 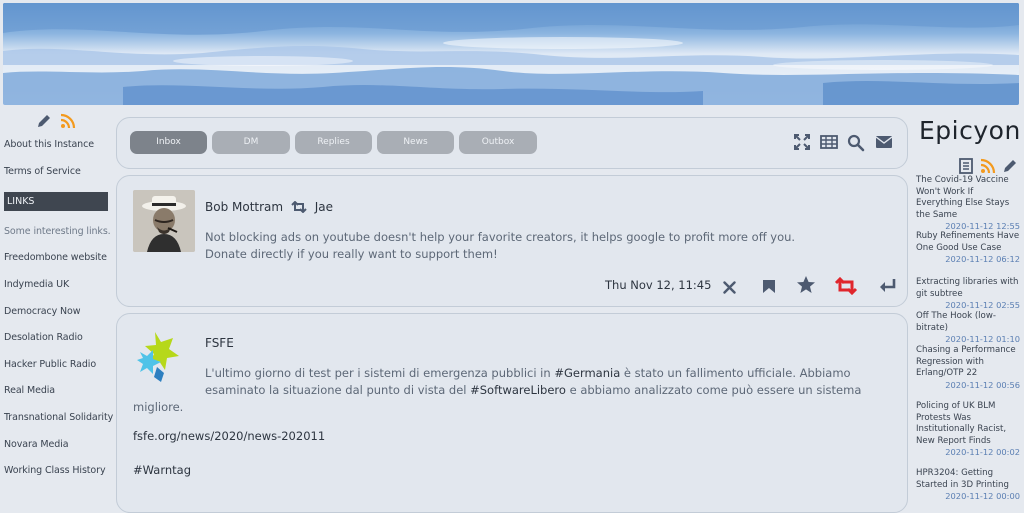 What do you see at coordinates (982, 259) in the screenshot?
I see `newswire-date: 2020-11-12 06:12` at bounding box center [982, 259].